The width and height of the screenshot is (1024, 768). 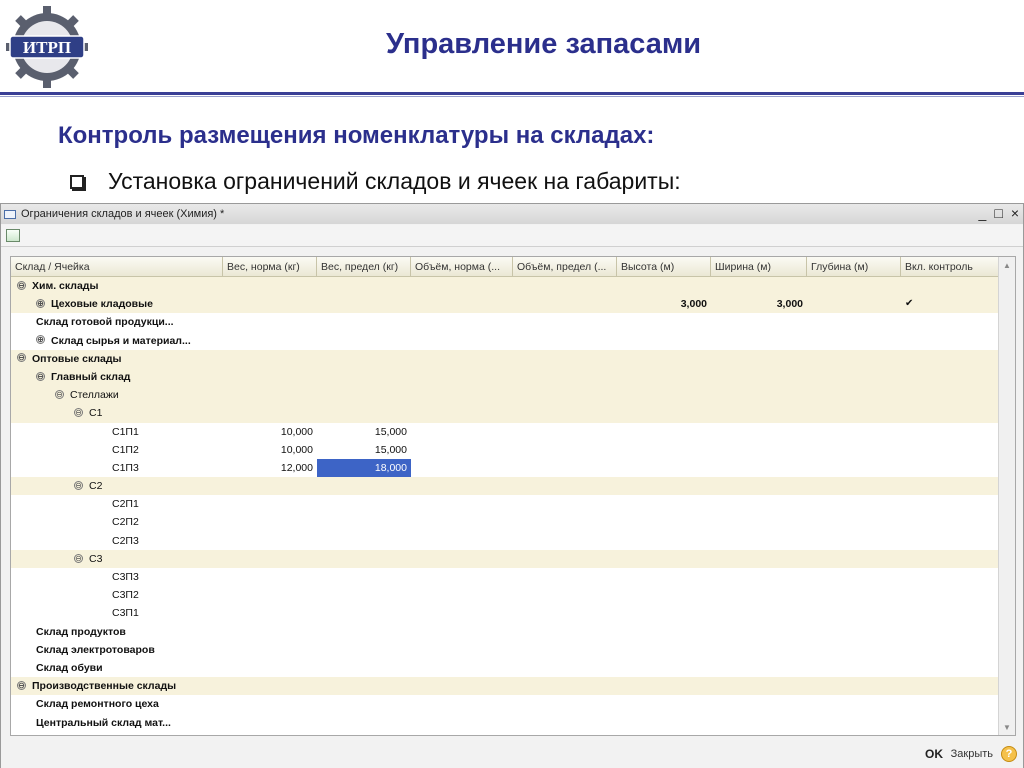 What do you see at coordinates (505, 668) in the screenshot?
I see `tree-row: Склад обуви` at bounding box center [505, 668].